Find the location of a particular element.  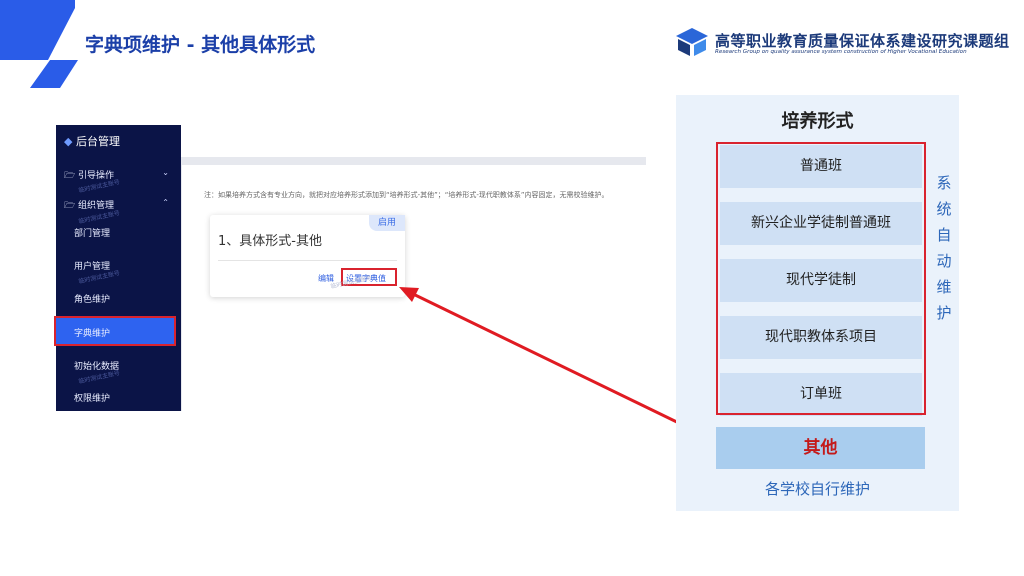

card-divider is located at coordinates (307, 260).